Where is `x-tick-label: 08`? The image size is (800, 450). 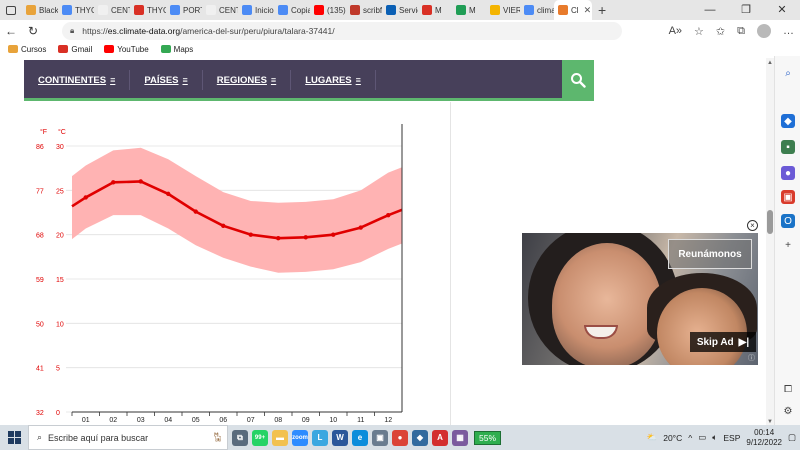 x-tick-label: 08 is located at coordinates (278, 420).